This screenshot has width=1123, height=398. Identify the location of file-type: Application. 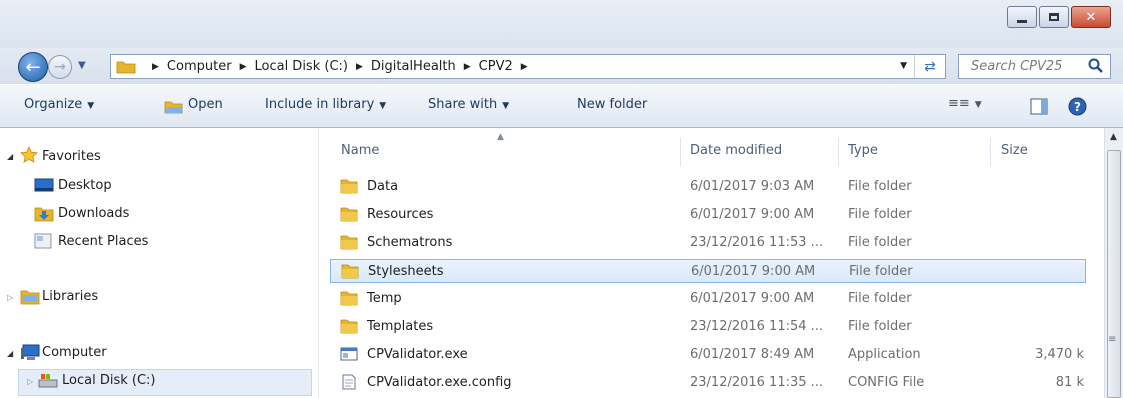
(884, 354).